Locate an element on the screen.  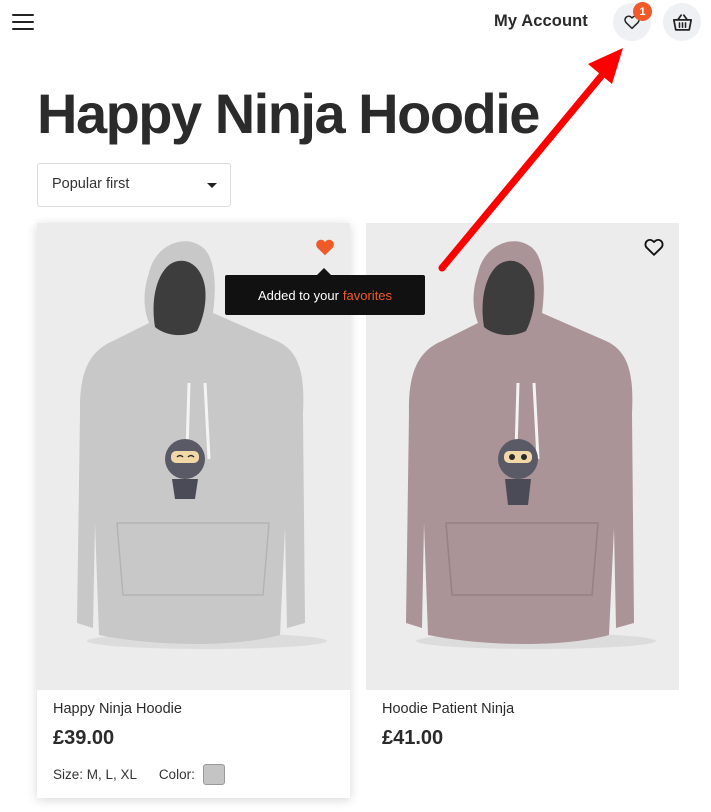
product-sizes: Size: M, L, XL is located at coordinates (95, 774).